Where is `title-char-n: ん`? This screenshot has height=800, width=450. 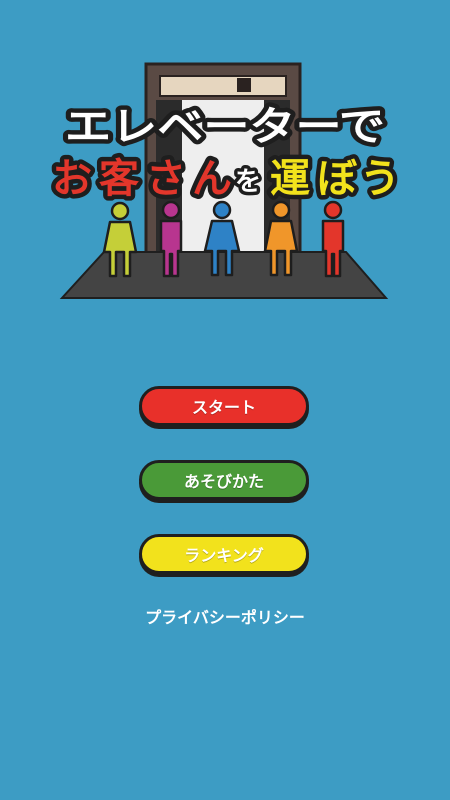 title-char-n: ん is located at coordinates (212, 179).